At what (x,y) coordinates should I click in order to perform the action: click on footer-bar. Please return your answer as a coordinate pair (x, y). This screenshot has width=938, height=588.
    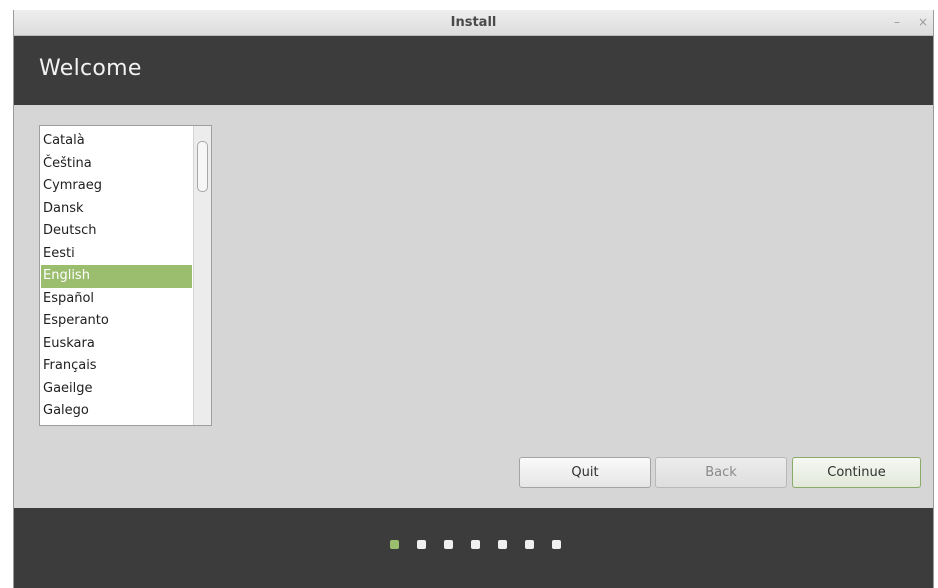
    Looking at the image, I should click on (473, 548).